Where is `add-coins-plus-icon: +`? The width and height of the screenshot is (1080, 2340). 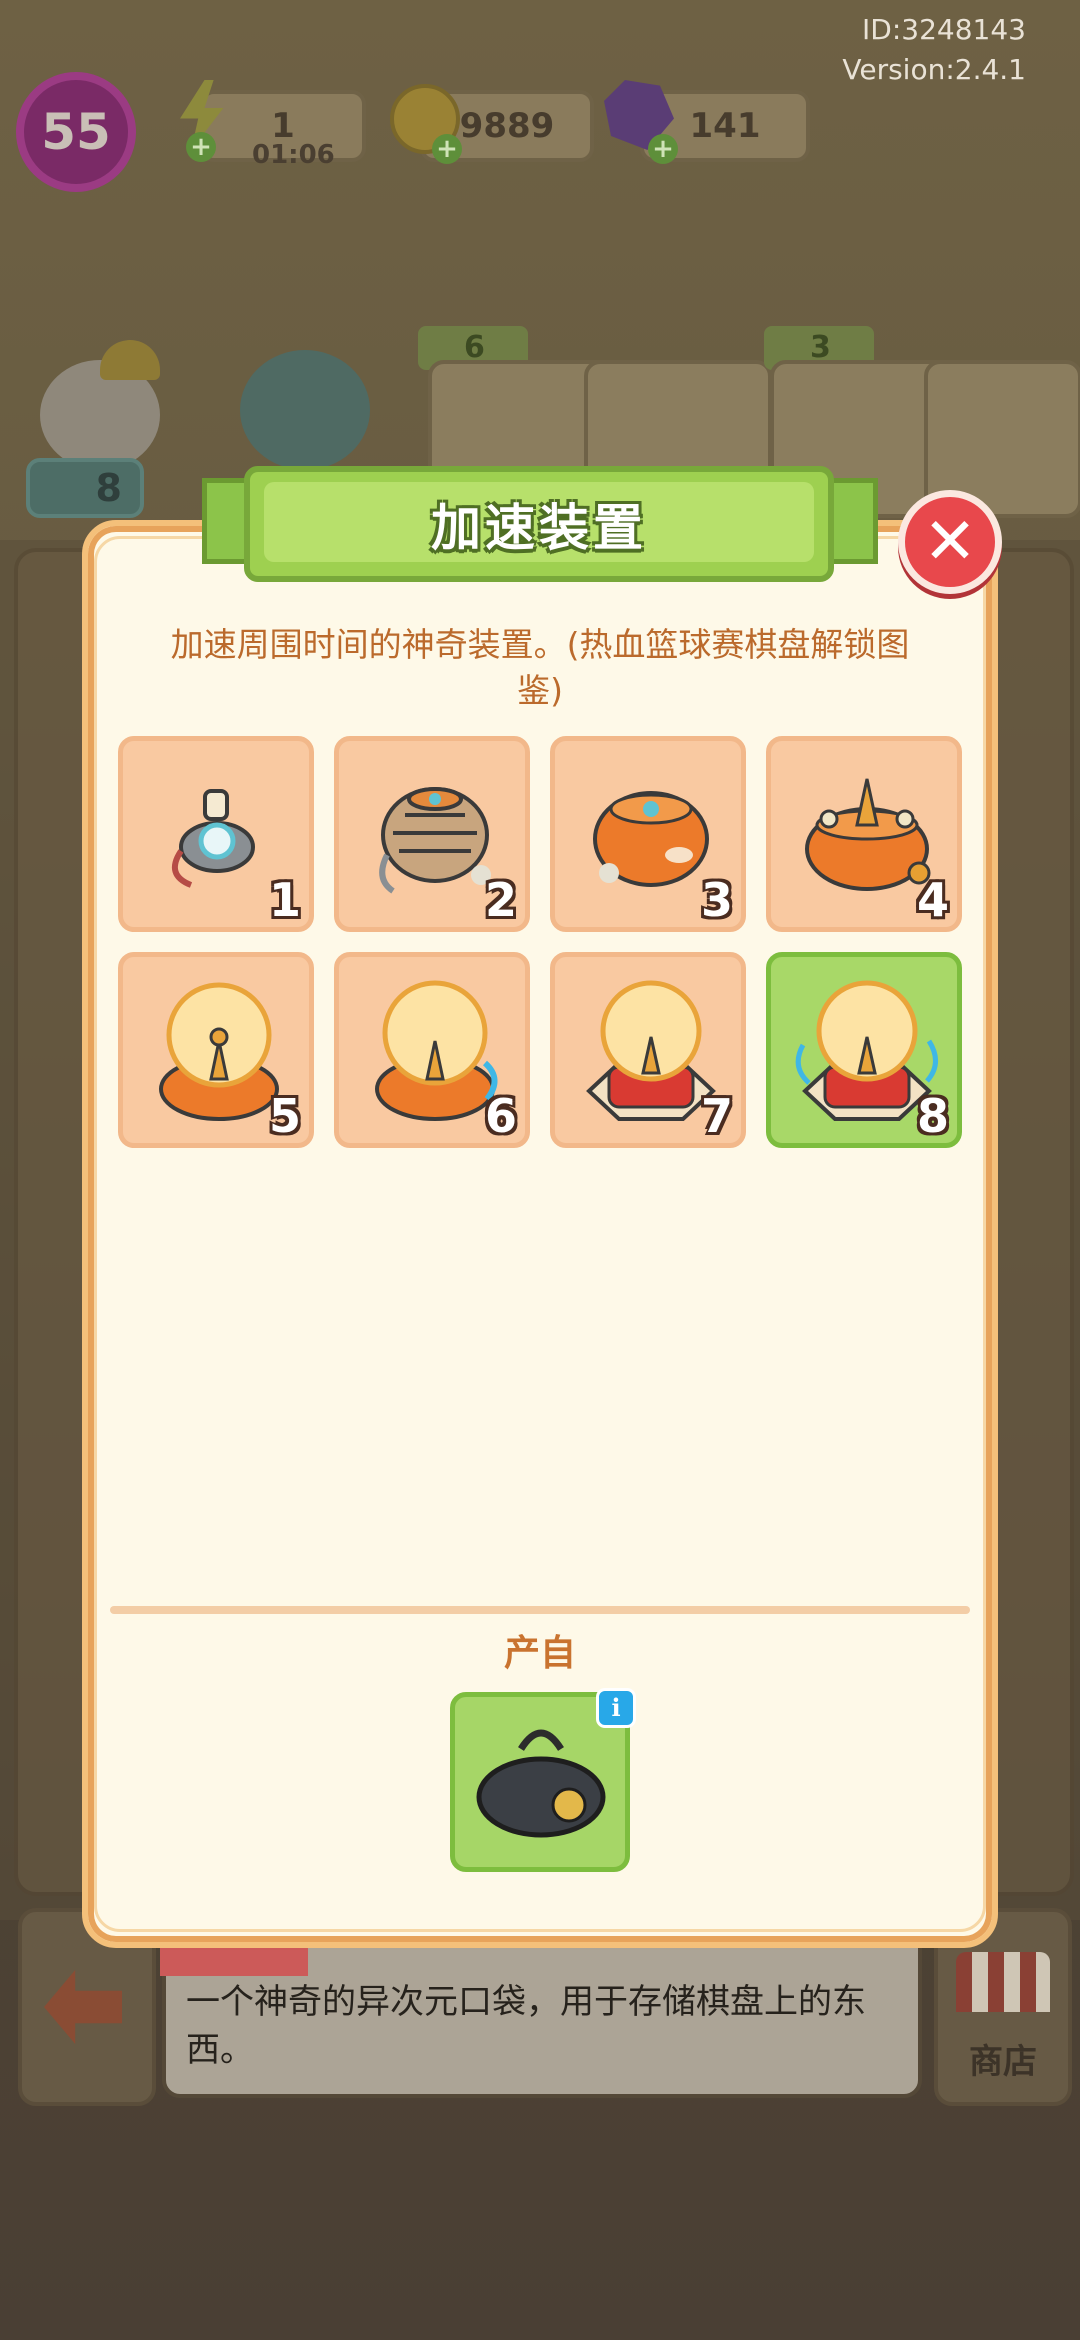 add-coins-plus-icon: + is located at coordinates (447, 149).